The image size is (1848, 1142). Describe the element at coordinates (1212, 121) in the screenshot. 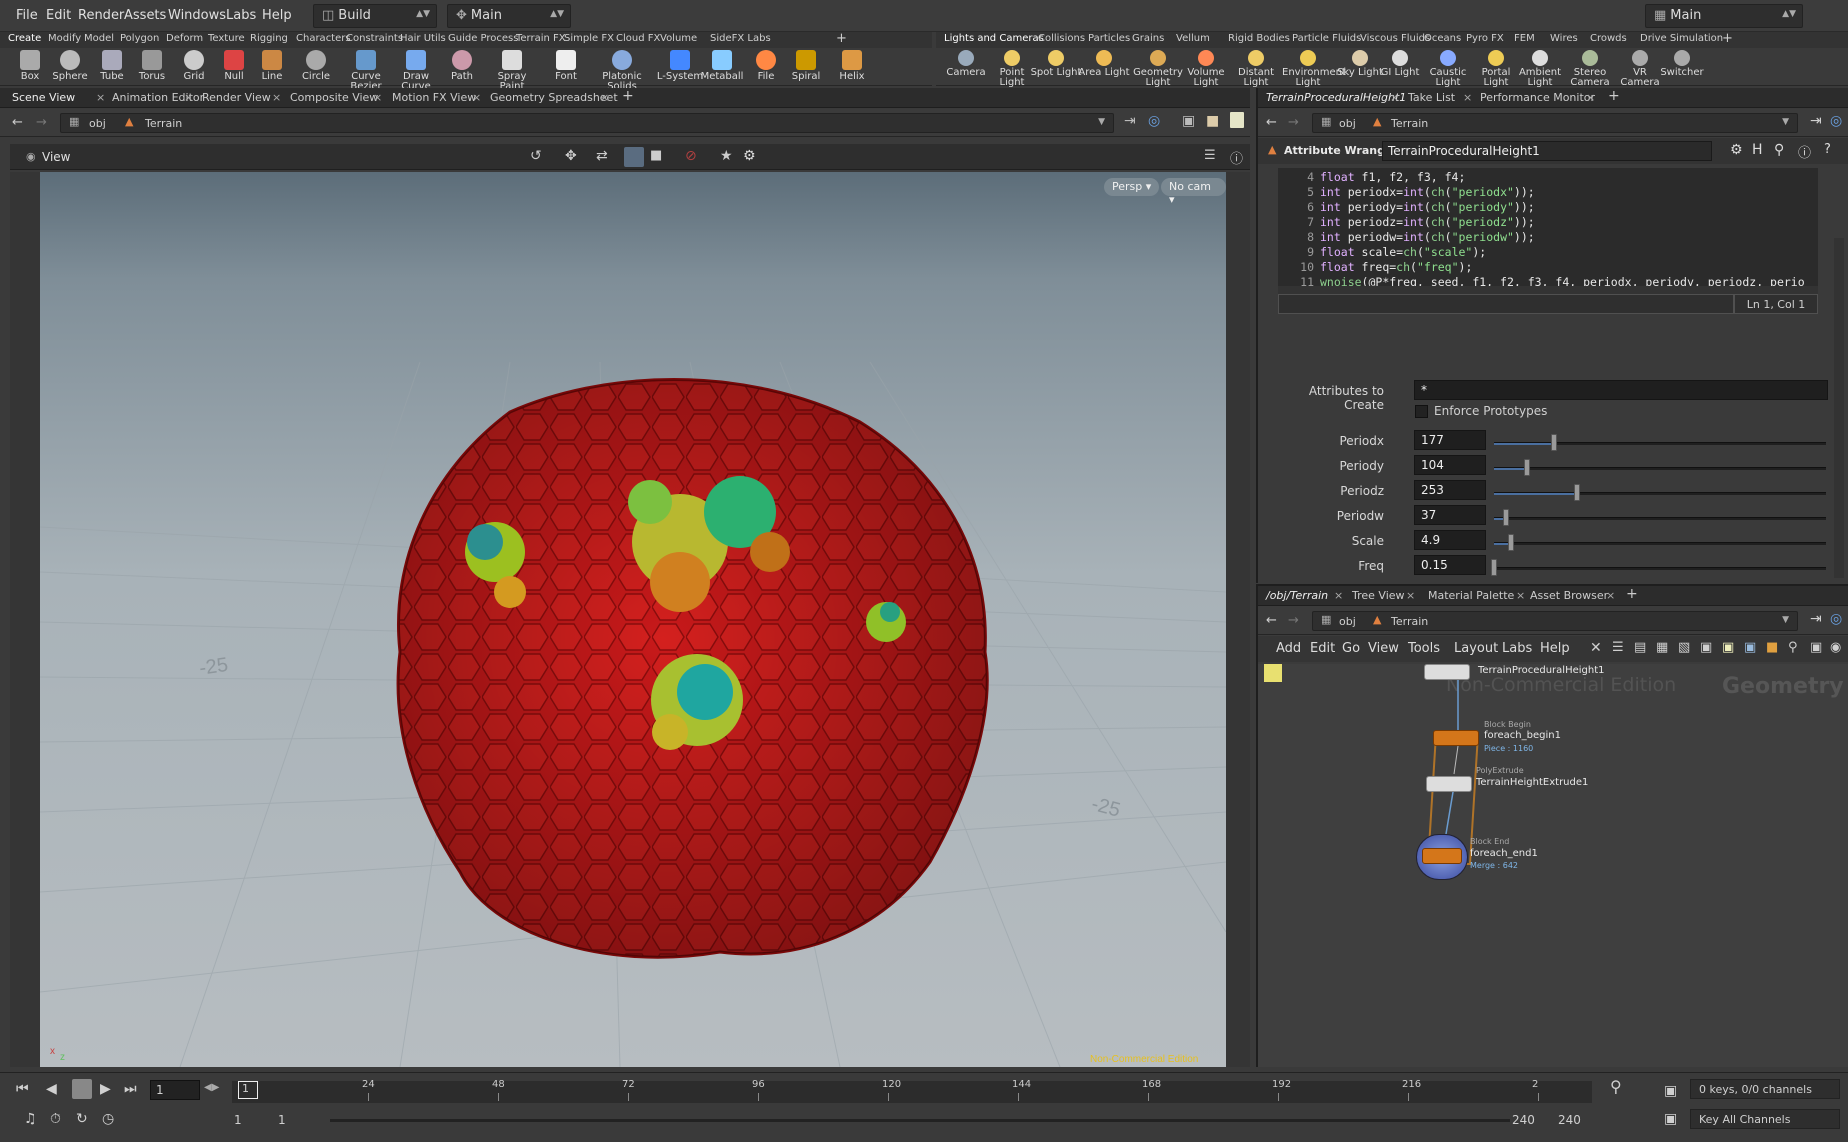

I see `display-icon: ■` at that location.